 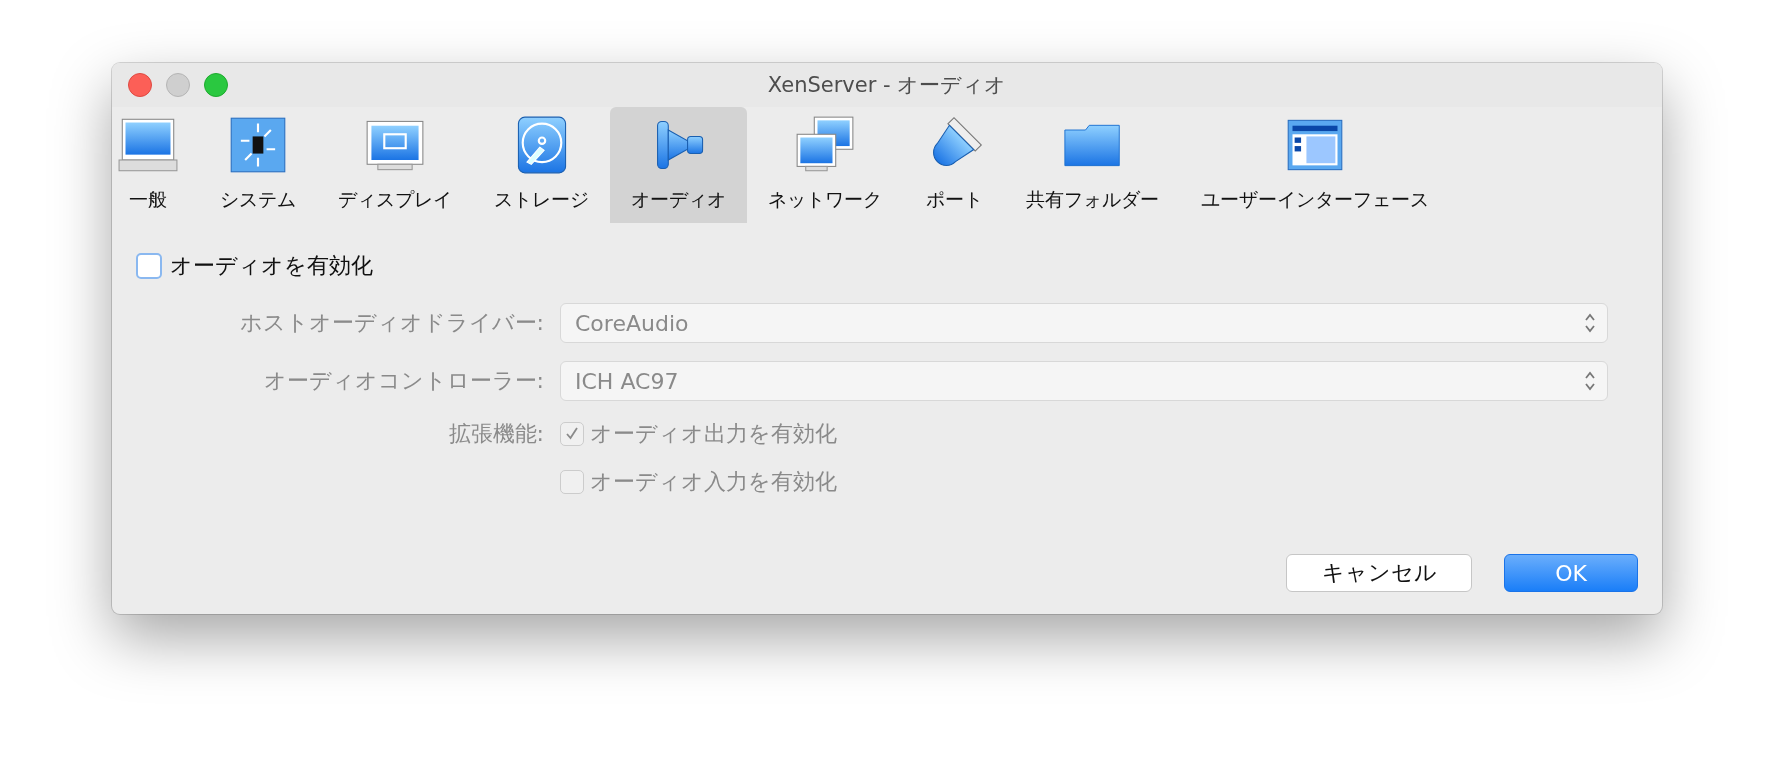 What do you see at coordinates (713, 434) in the screenshot?
I see `checkbox-label: オーディオ出力を有効化` at bounding box center [713, 434].